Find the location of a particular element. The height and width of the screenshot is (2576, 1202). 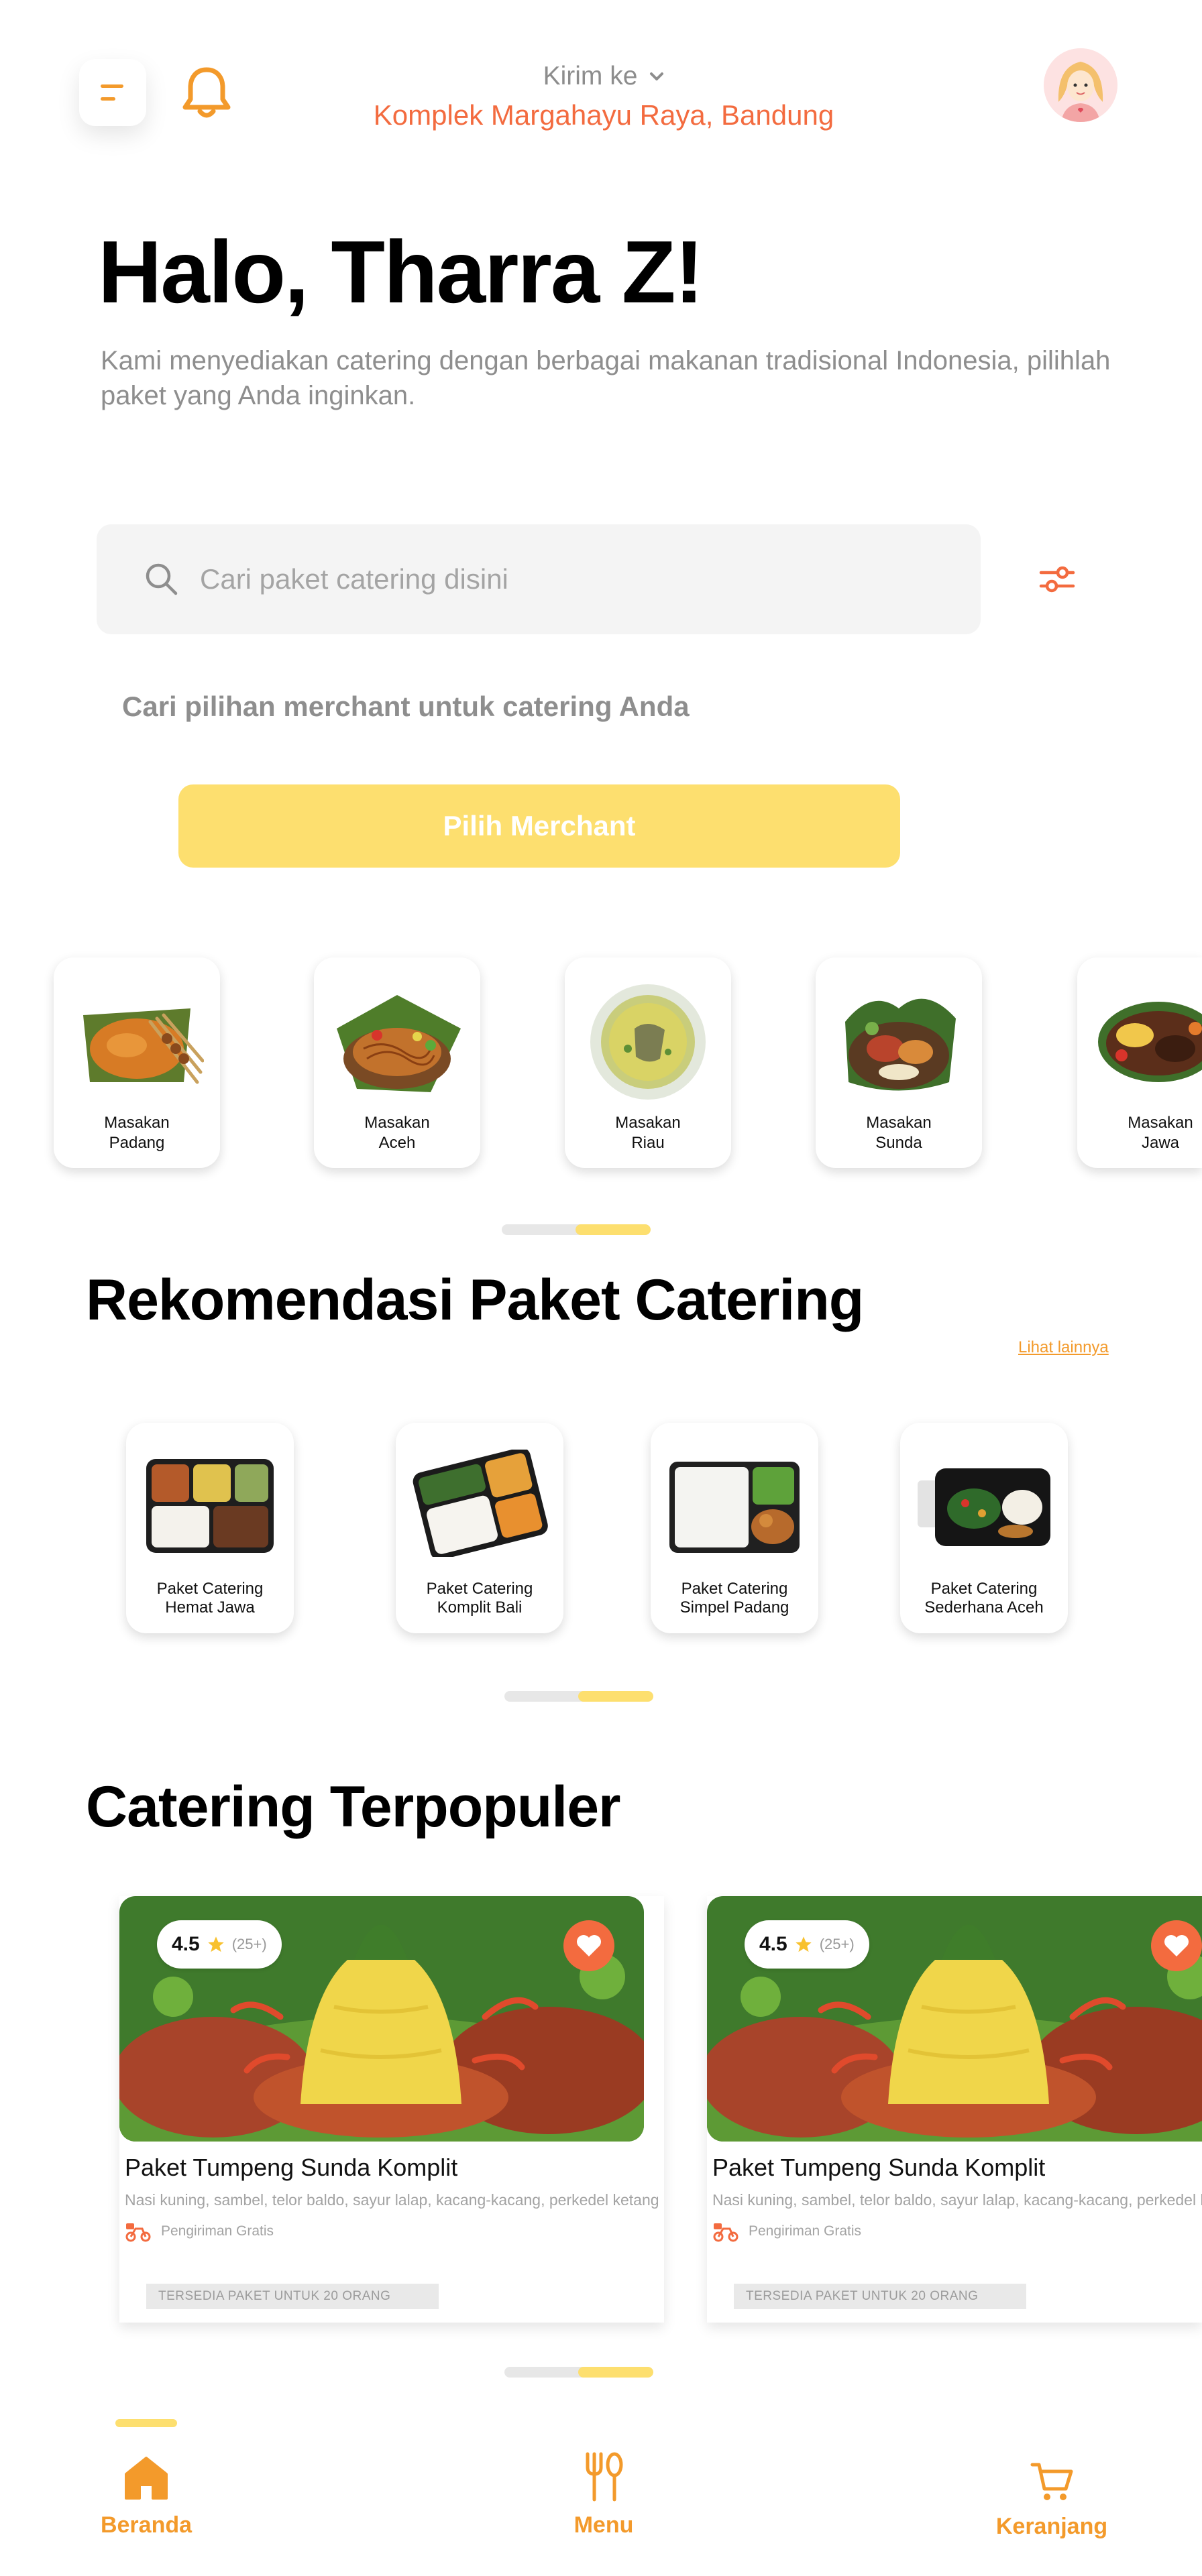

category-card-padang: Masakan Padang is located at coordinates (137, 1062).